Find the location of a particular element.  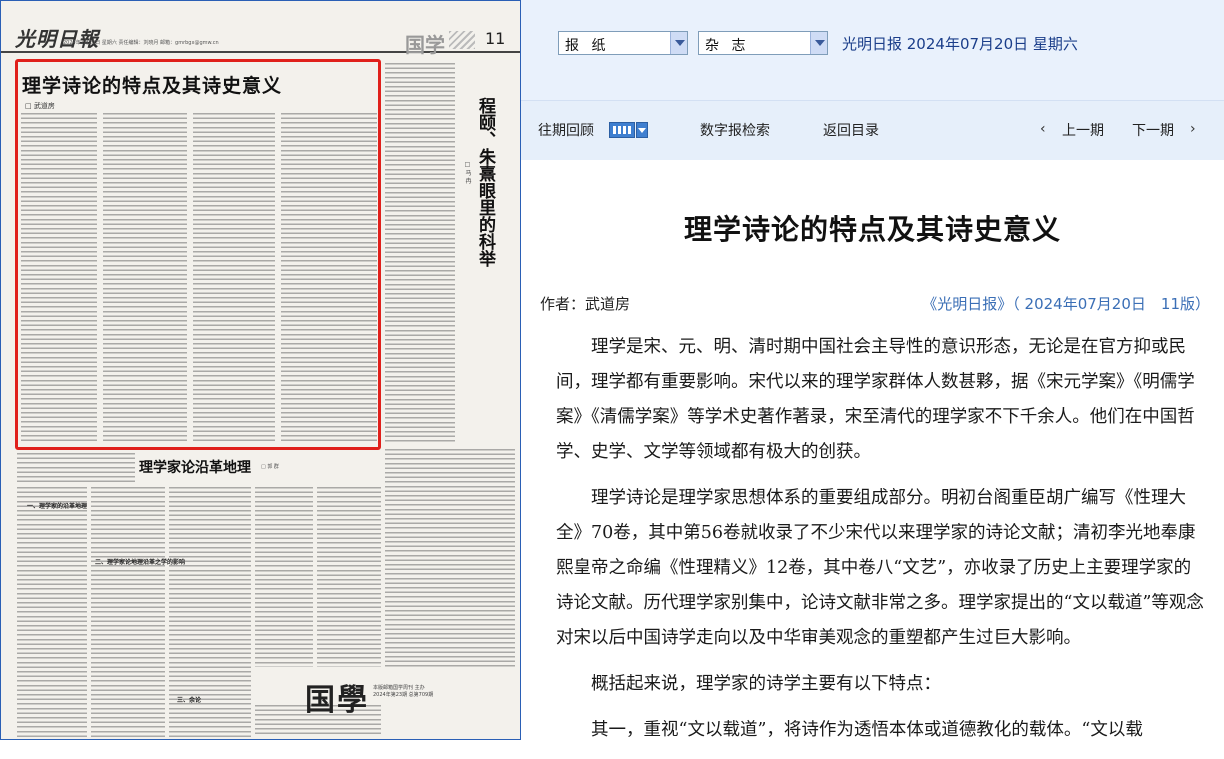

back-issue-link: 往期回顾 is located at coordinates (566, 130).